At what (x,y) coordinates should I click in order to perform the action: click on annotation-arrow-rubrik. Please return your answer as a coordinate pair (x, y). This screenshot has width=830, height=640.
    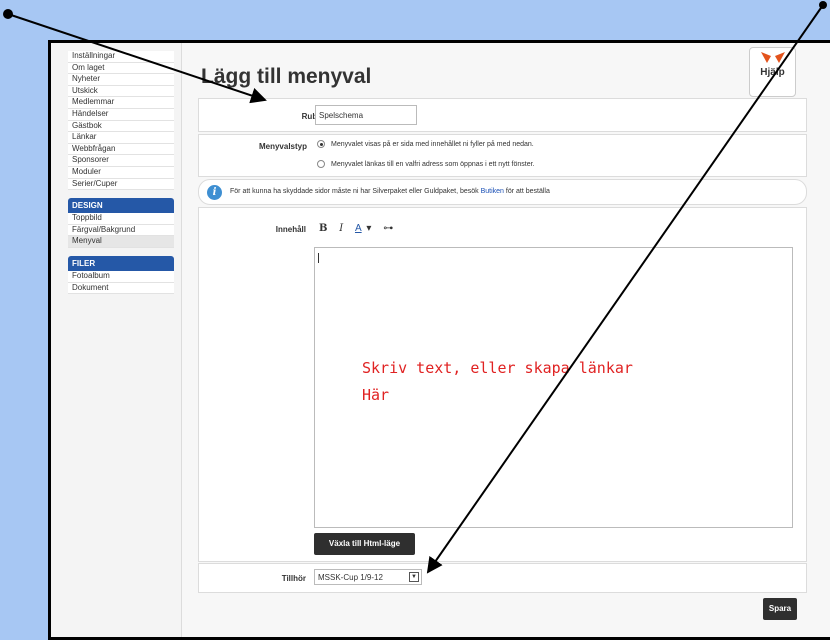
    Looking at the image, I should click on (137, 58).